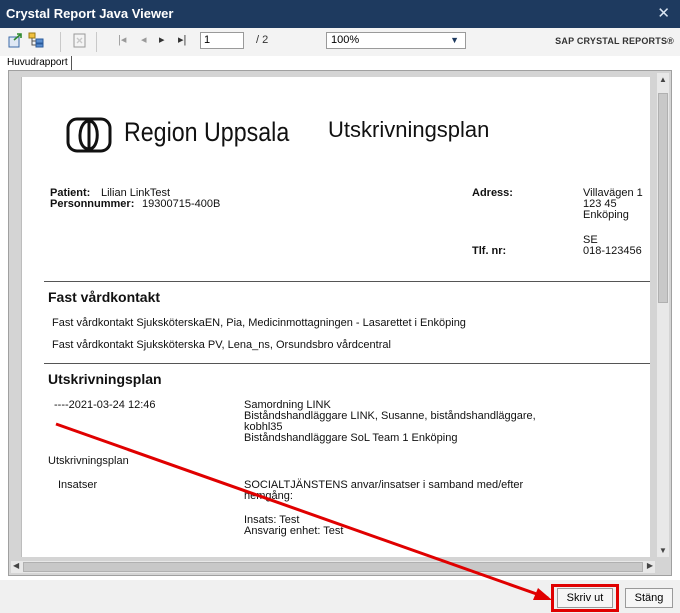 Image resolution: width=680 pixels, height=613 pixels. Describe the element at coordinates (105, 379) in the screenshot. I see `section-title-plan: Utskrivningsplan` at that location.